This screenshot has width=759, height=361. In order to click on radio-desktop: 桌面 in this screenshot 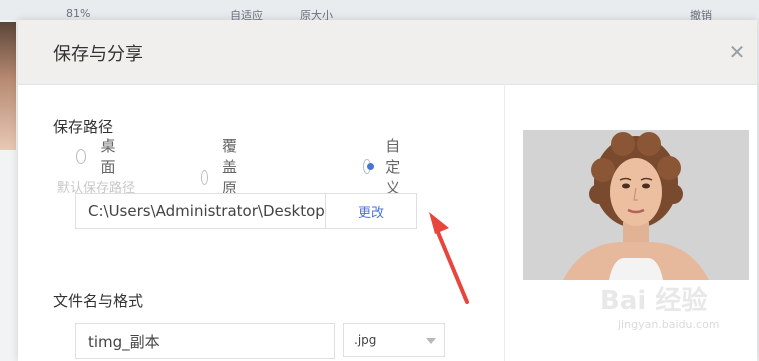, I will do `click(98, 156)`.